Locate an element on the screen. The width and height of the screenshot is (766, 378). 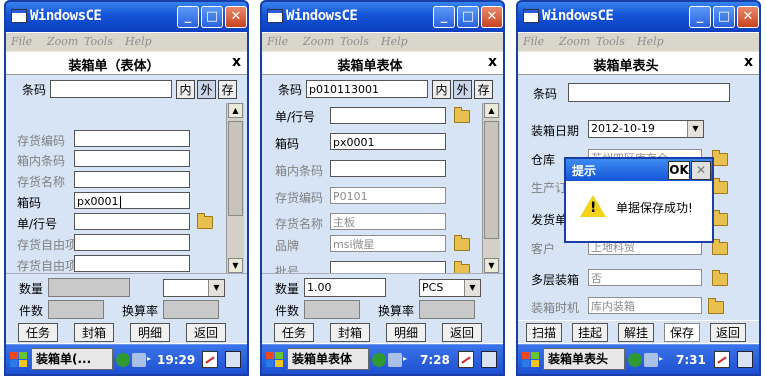
multilayer-packing-input: 否 is located at coordinates (645, 277).